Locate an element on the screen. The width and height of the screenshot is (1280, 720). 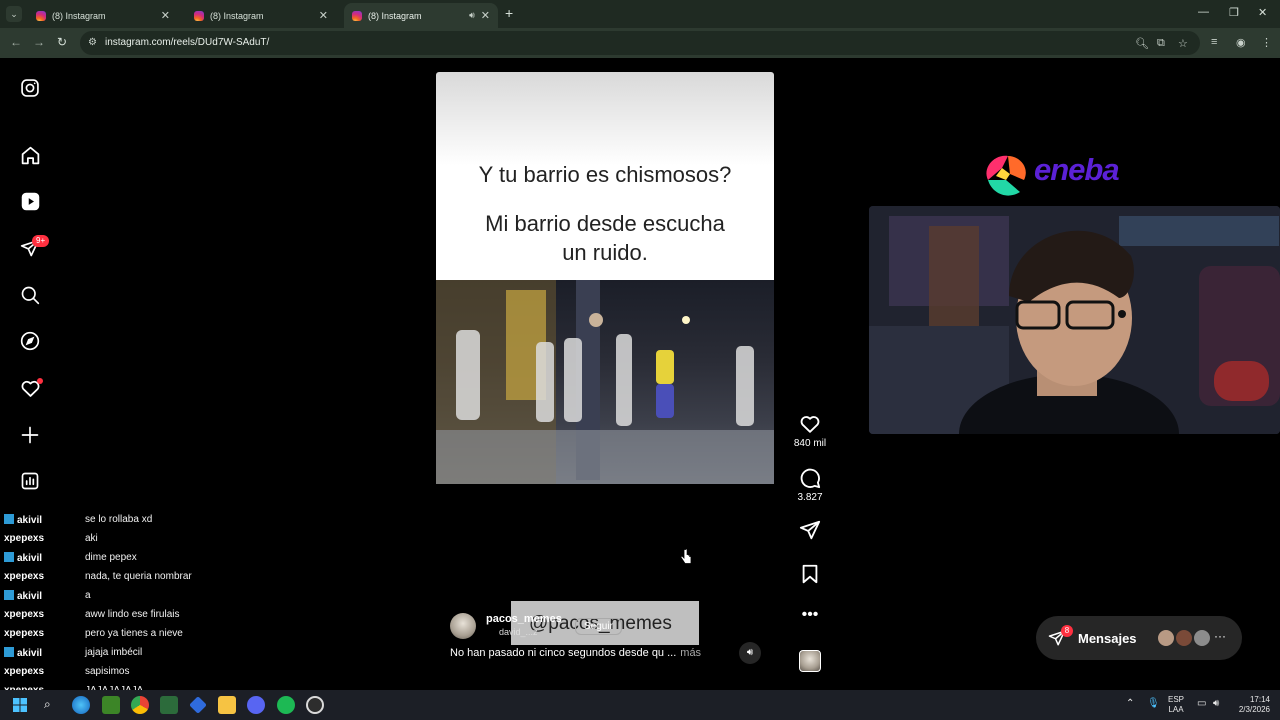
chat-message-text: aww lindo ese firulais is located at coordinates (132, 614).